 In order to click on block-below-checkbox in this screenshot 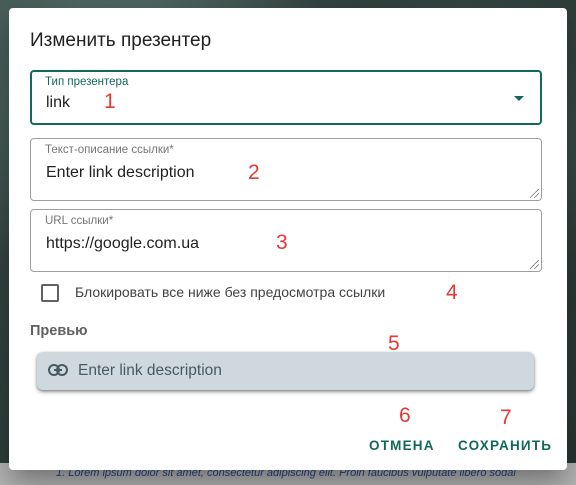, I will do `click(50, 293)`.